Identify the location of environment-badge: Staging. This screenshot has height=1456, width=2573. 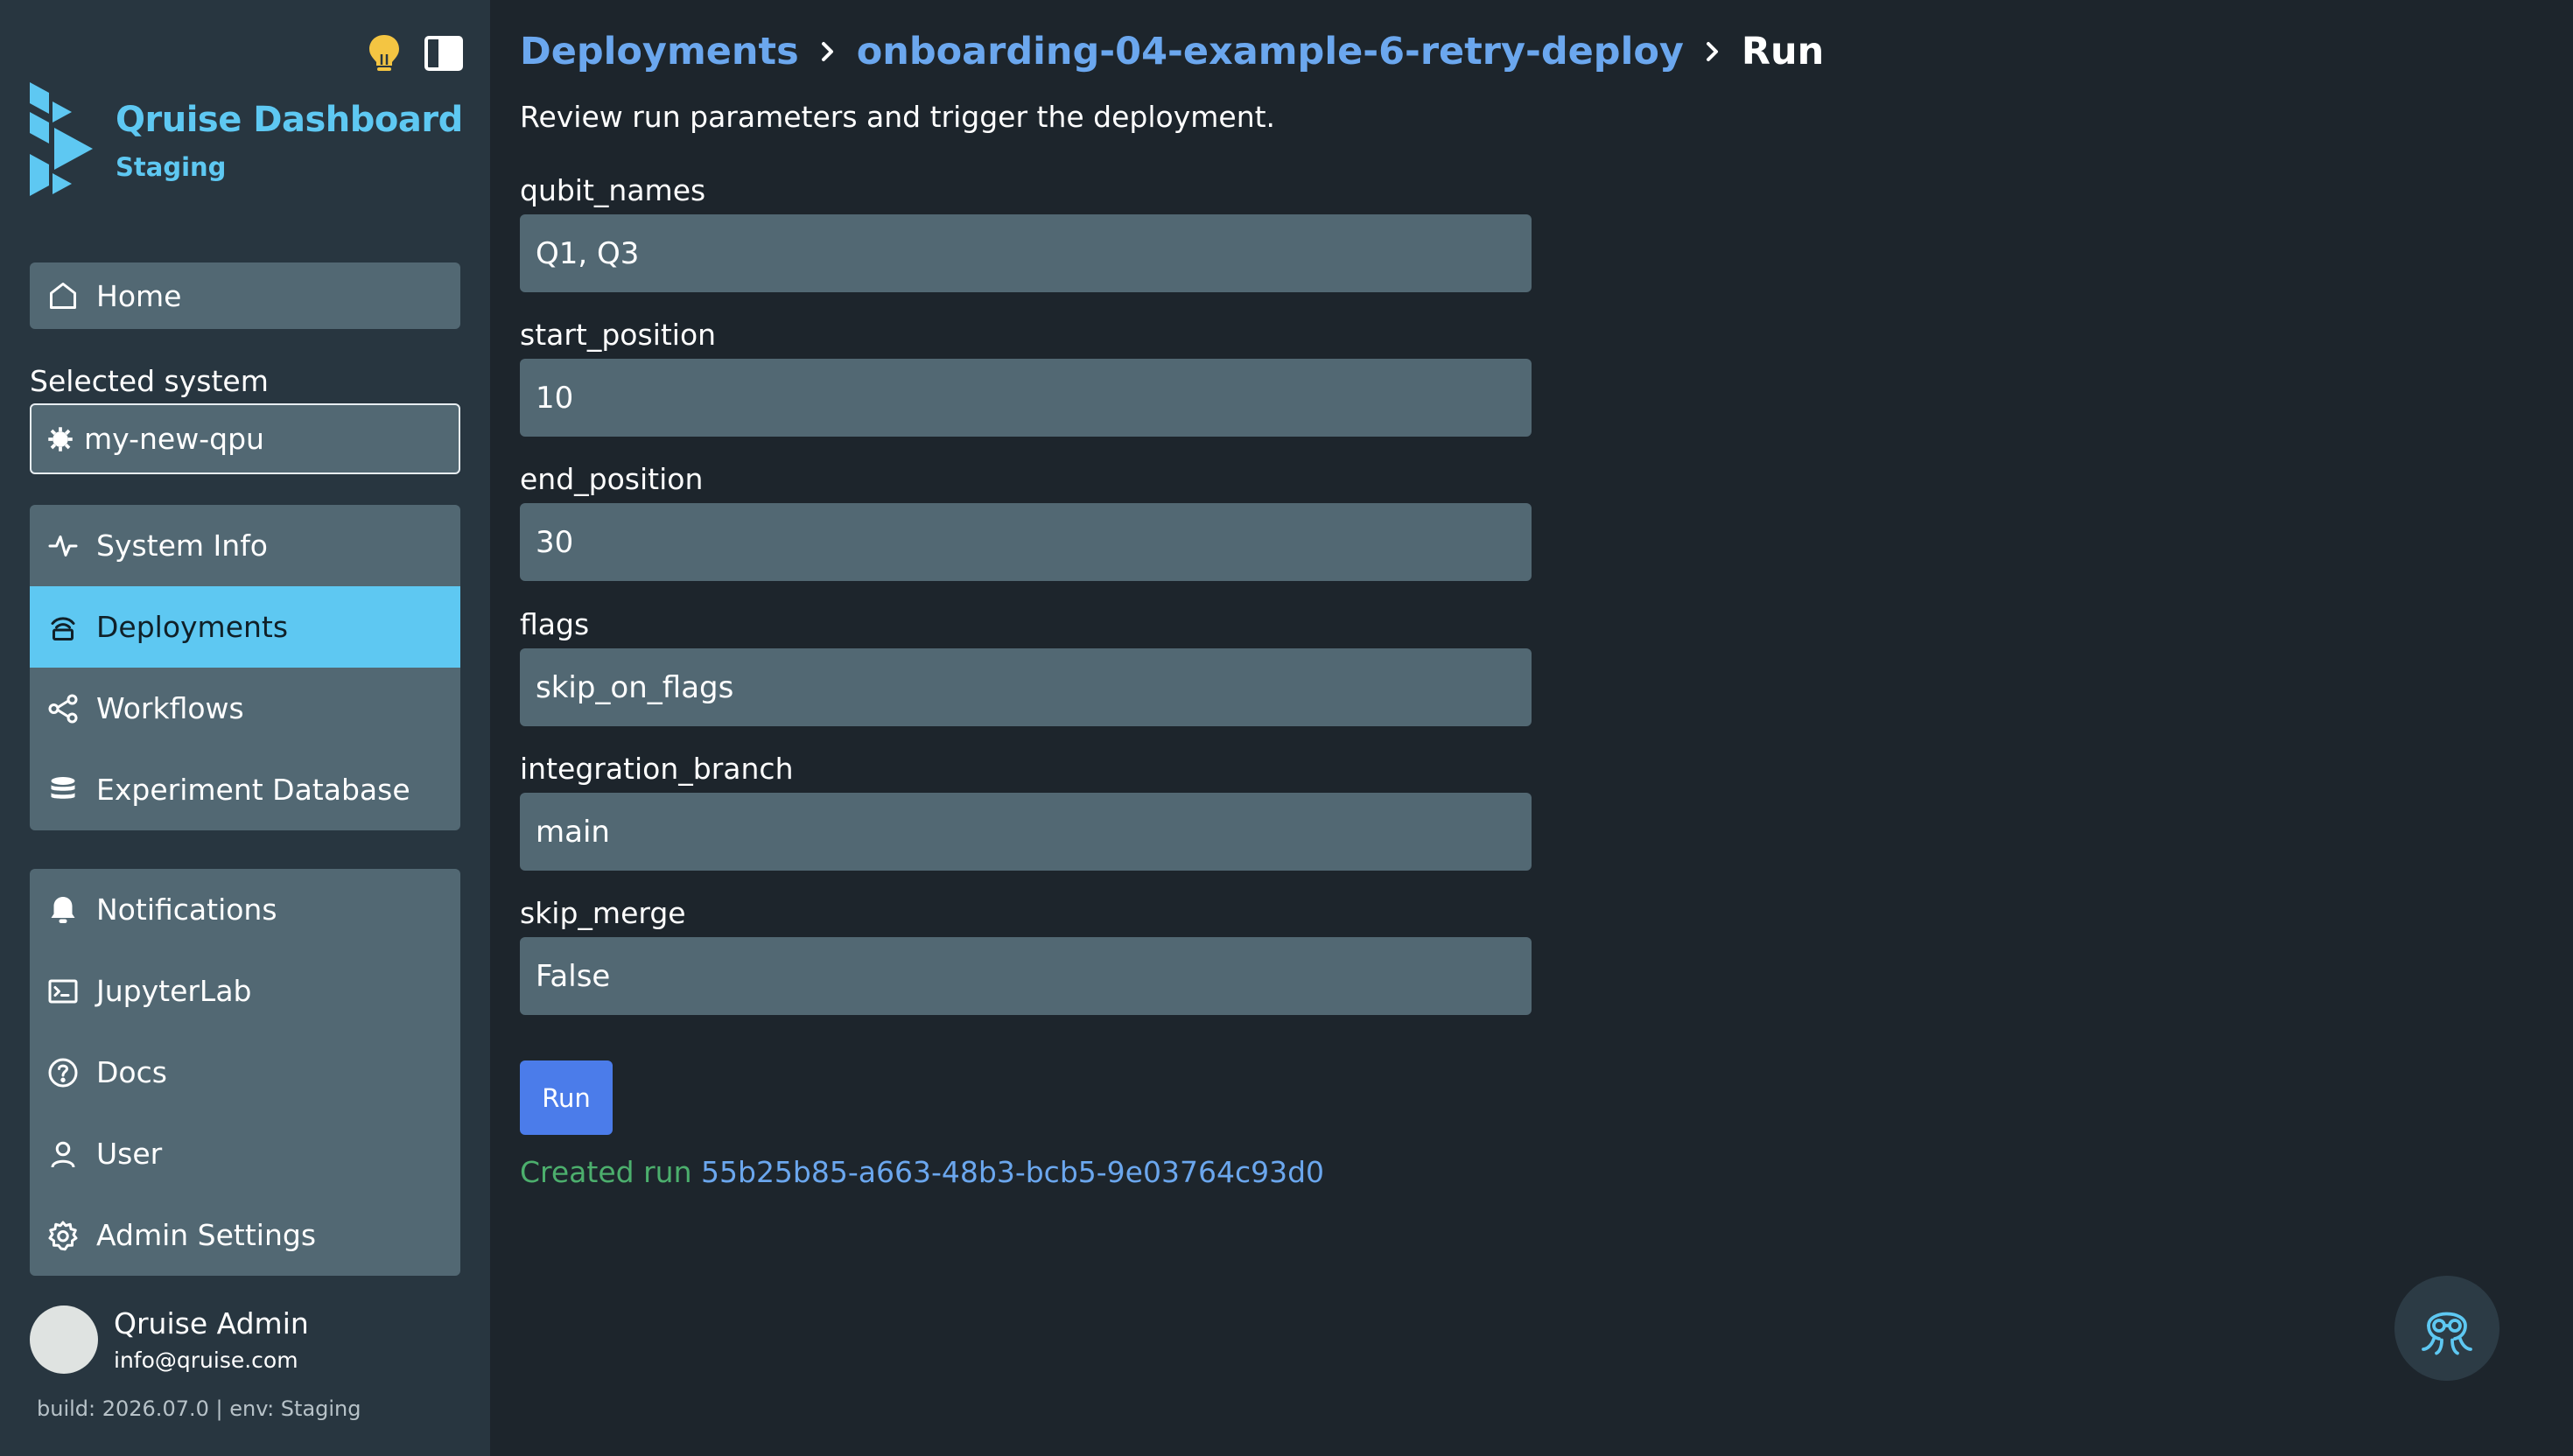
(171, 167).